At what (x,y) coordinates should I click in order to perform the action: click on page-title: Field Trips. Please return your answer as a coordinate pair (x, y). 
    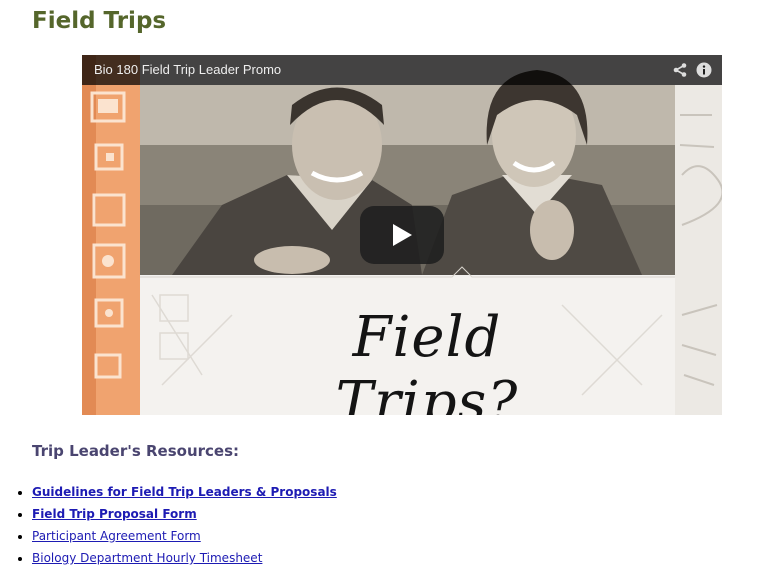
    Looking at the image, I should click on (99, 21).